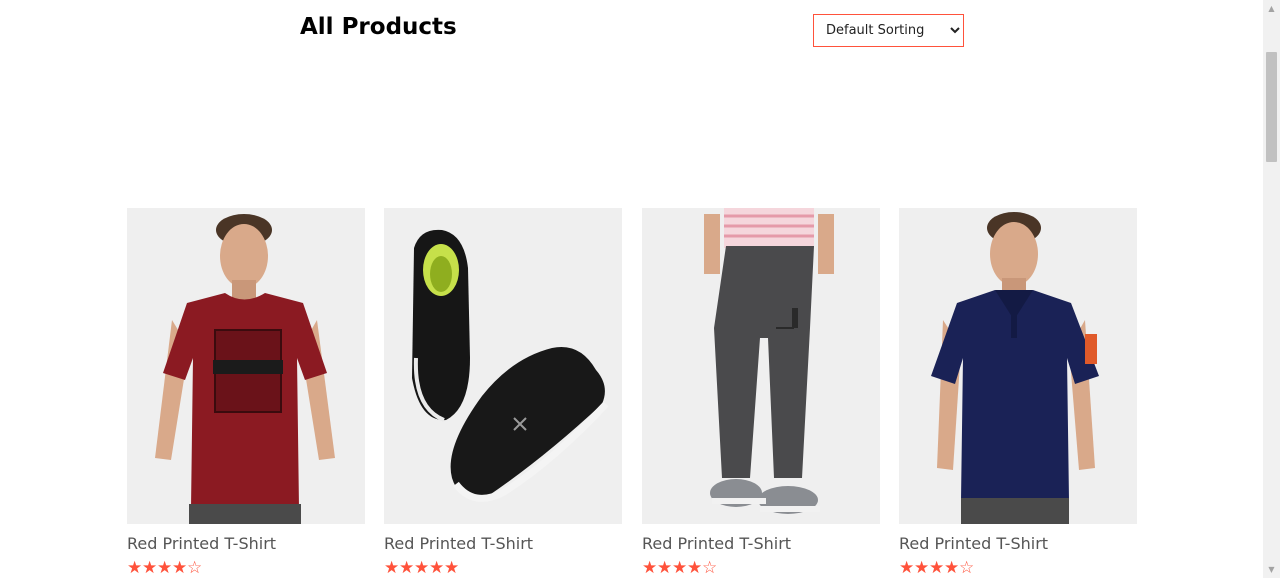  Describe the element at coordinates (1018, 366) in the screenshot. I see `product-image-navy-polo` at that location.